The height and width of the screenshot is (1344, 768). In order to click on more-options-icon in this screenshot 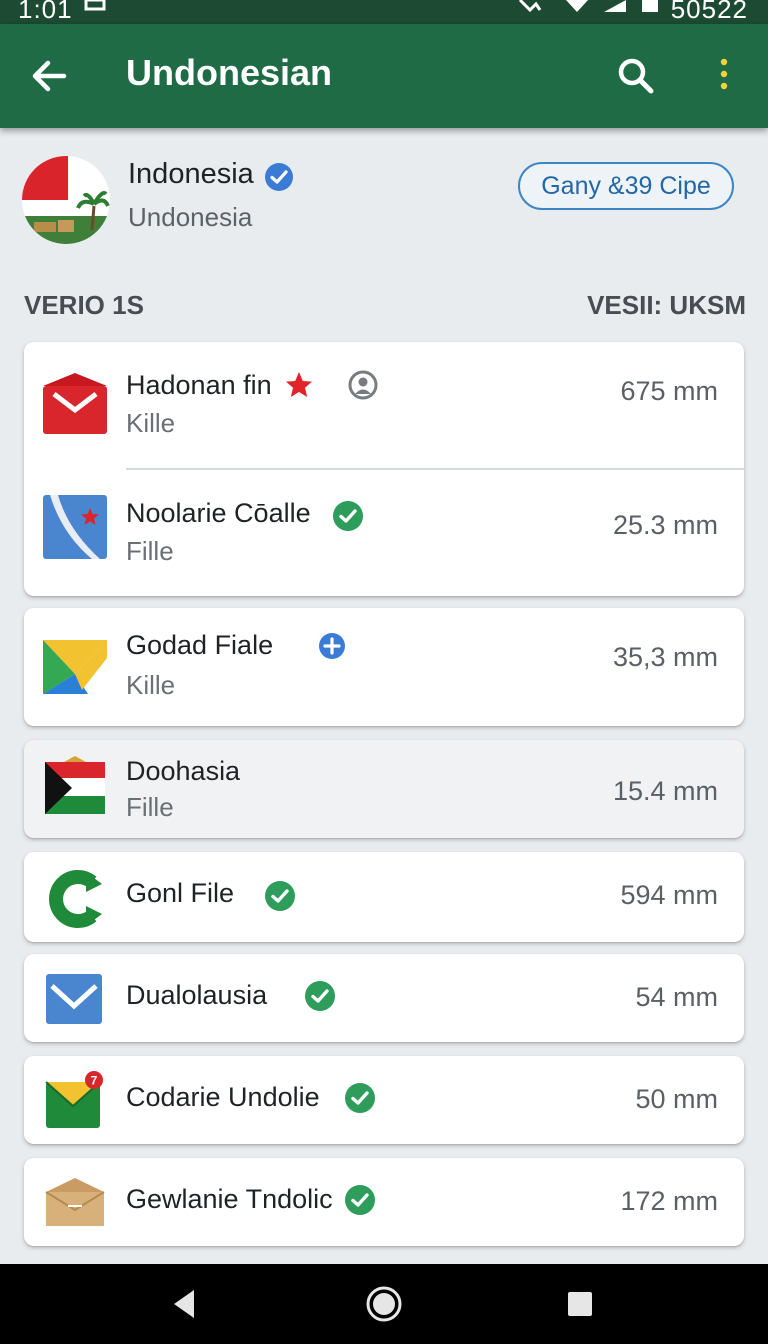, I will do `click(724, 76)`.